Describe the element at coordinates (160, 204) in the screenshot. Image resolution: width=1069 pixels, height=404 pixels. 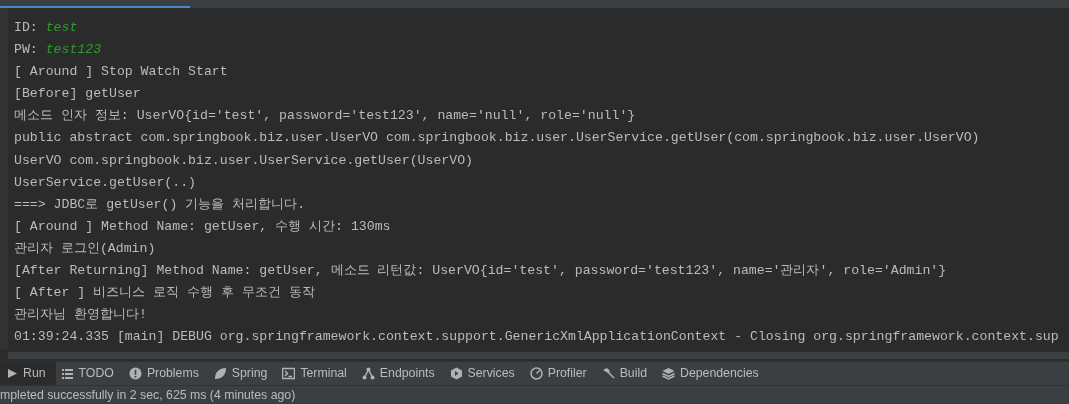
I see `console-line: ===> JDBC로 getUser() 기능을 처리합니다.` at that location.